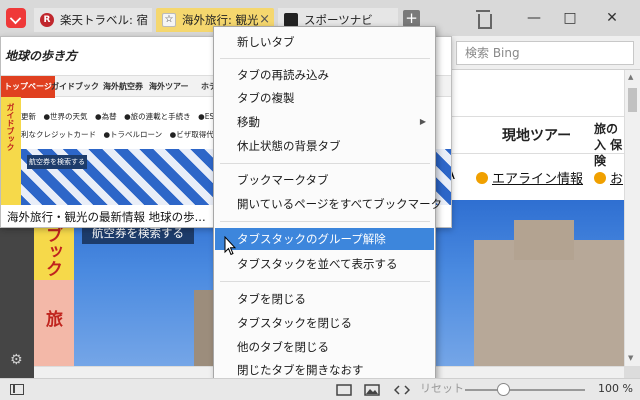 The width and height of the screenshot is (640, 400). Describe the element at coordinates (534, 18) in the screenshot. I see `minimize-button: —` at that location.